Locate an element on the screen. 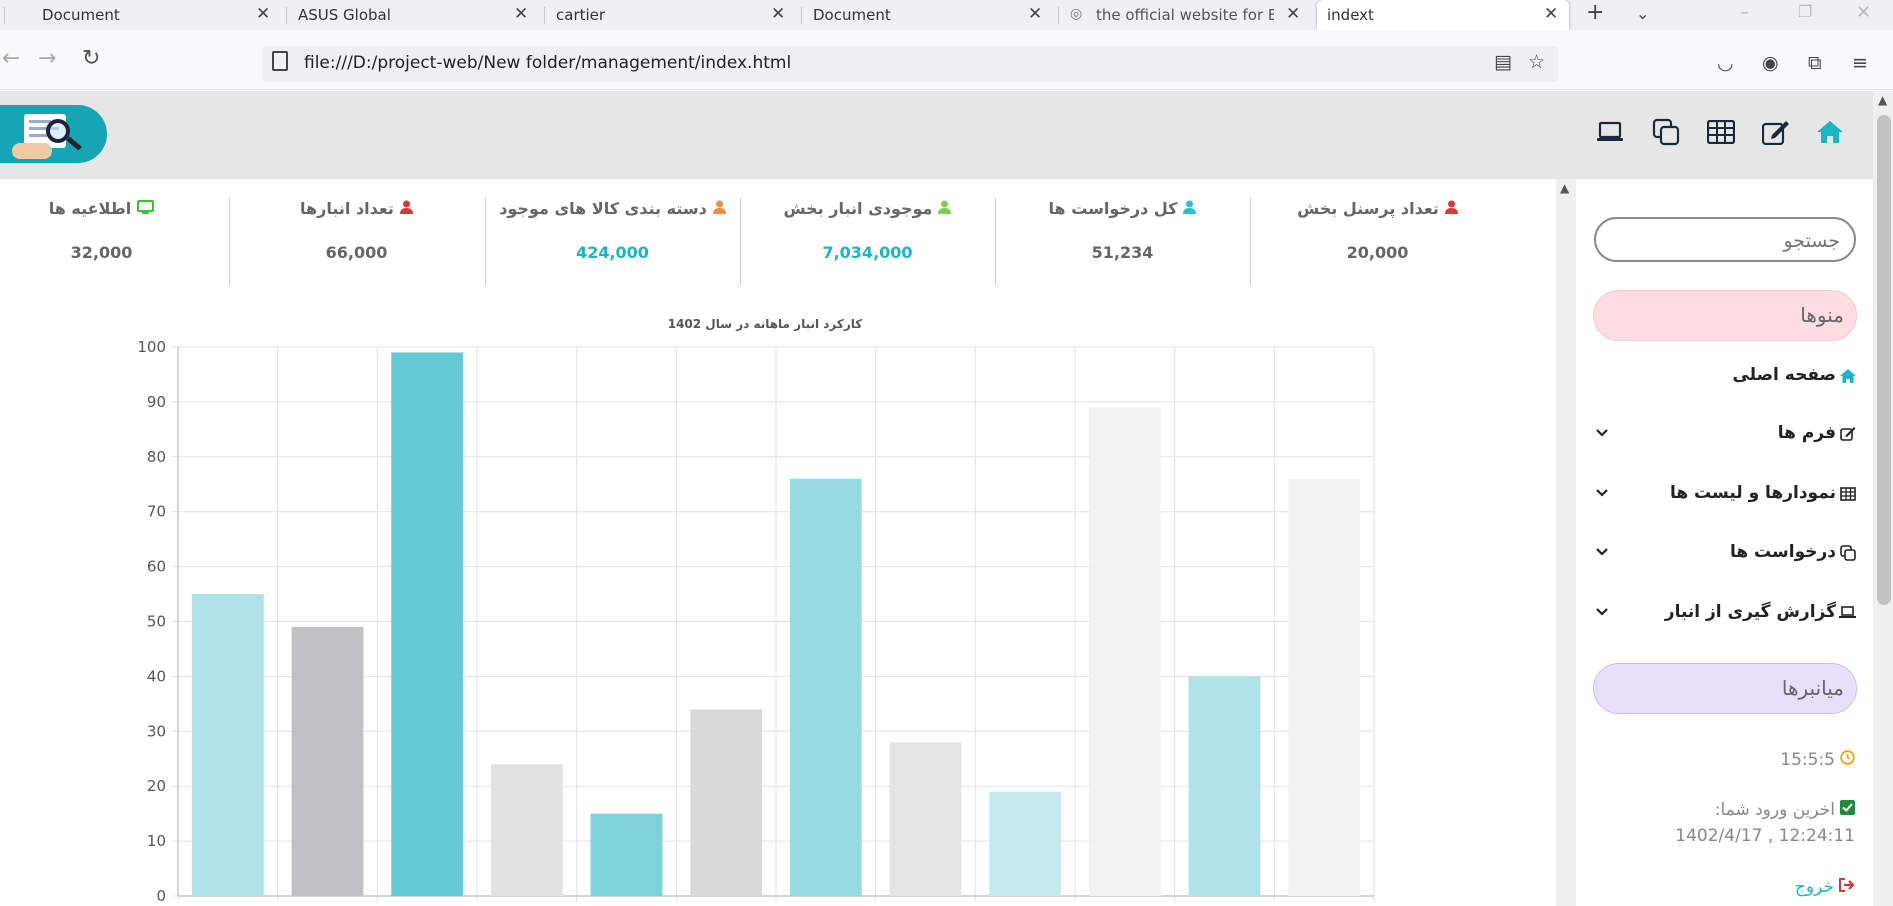 The image size is (1893, 906). shortcuts-header: میانبرها is located at coordinates (1725, 688).